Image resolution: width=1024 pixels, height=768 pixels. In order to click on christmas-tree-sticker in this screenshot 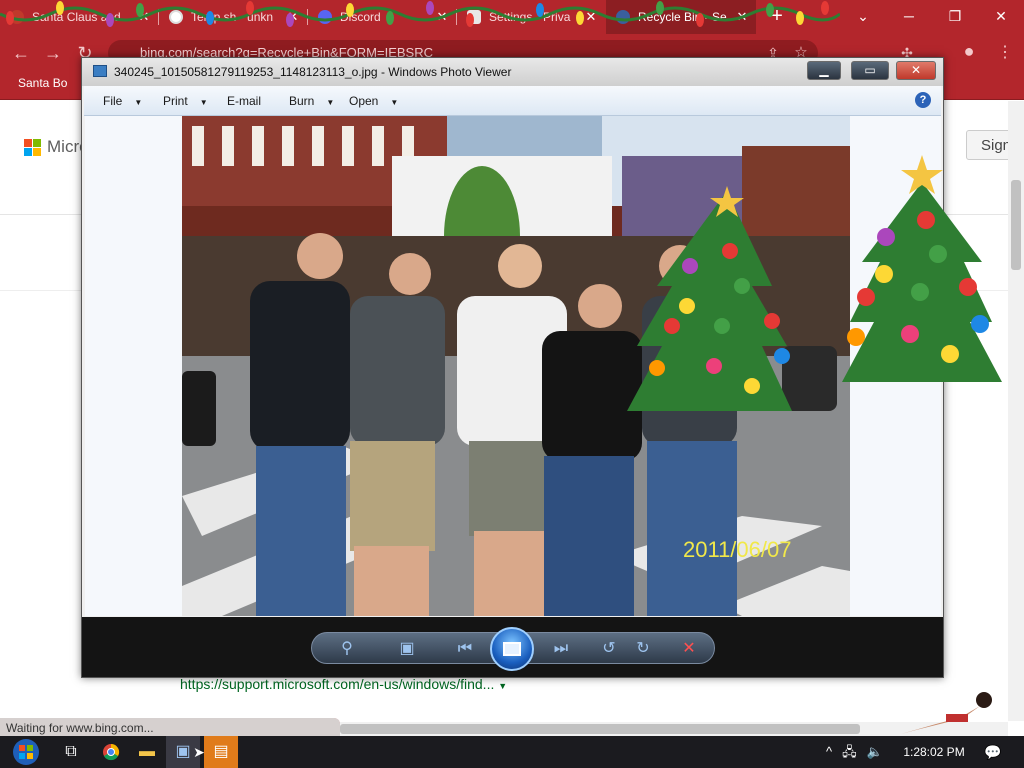, I will do `click(922, 268)`.